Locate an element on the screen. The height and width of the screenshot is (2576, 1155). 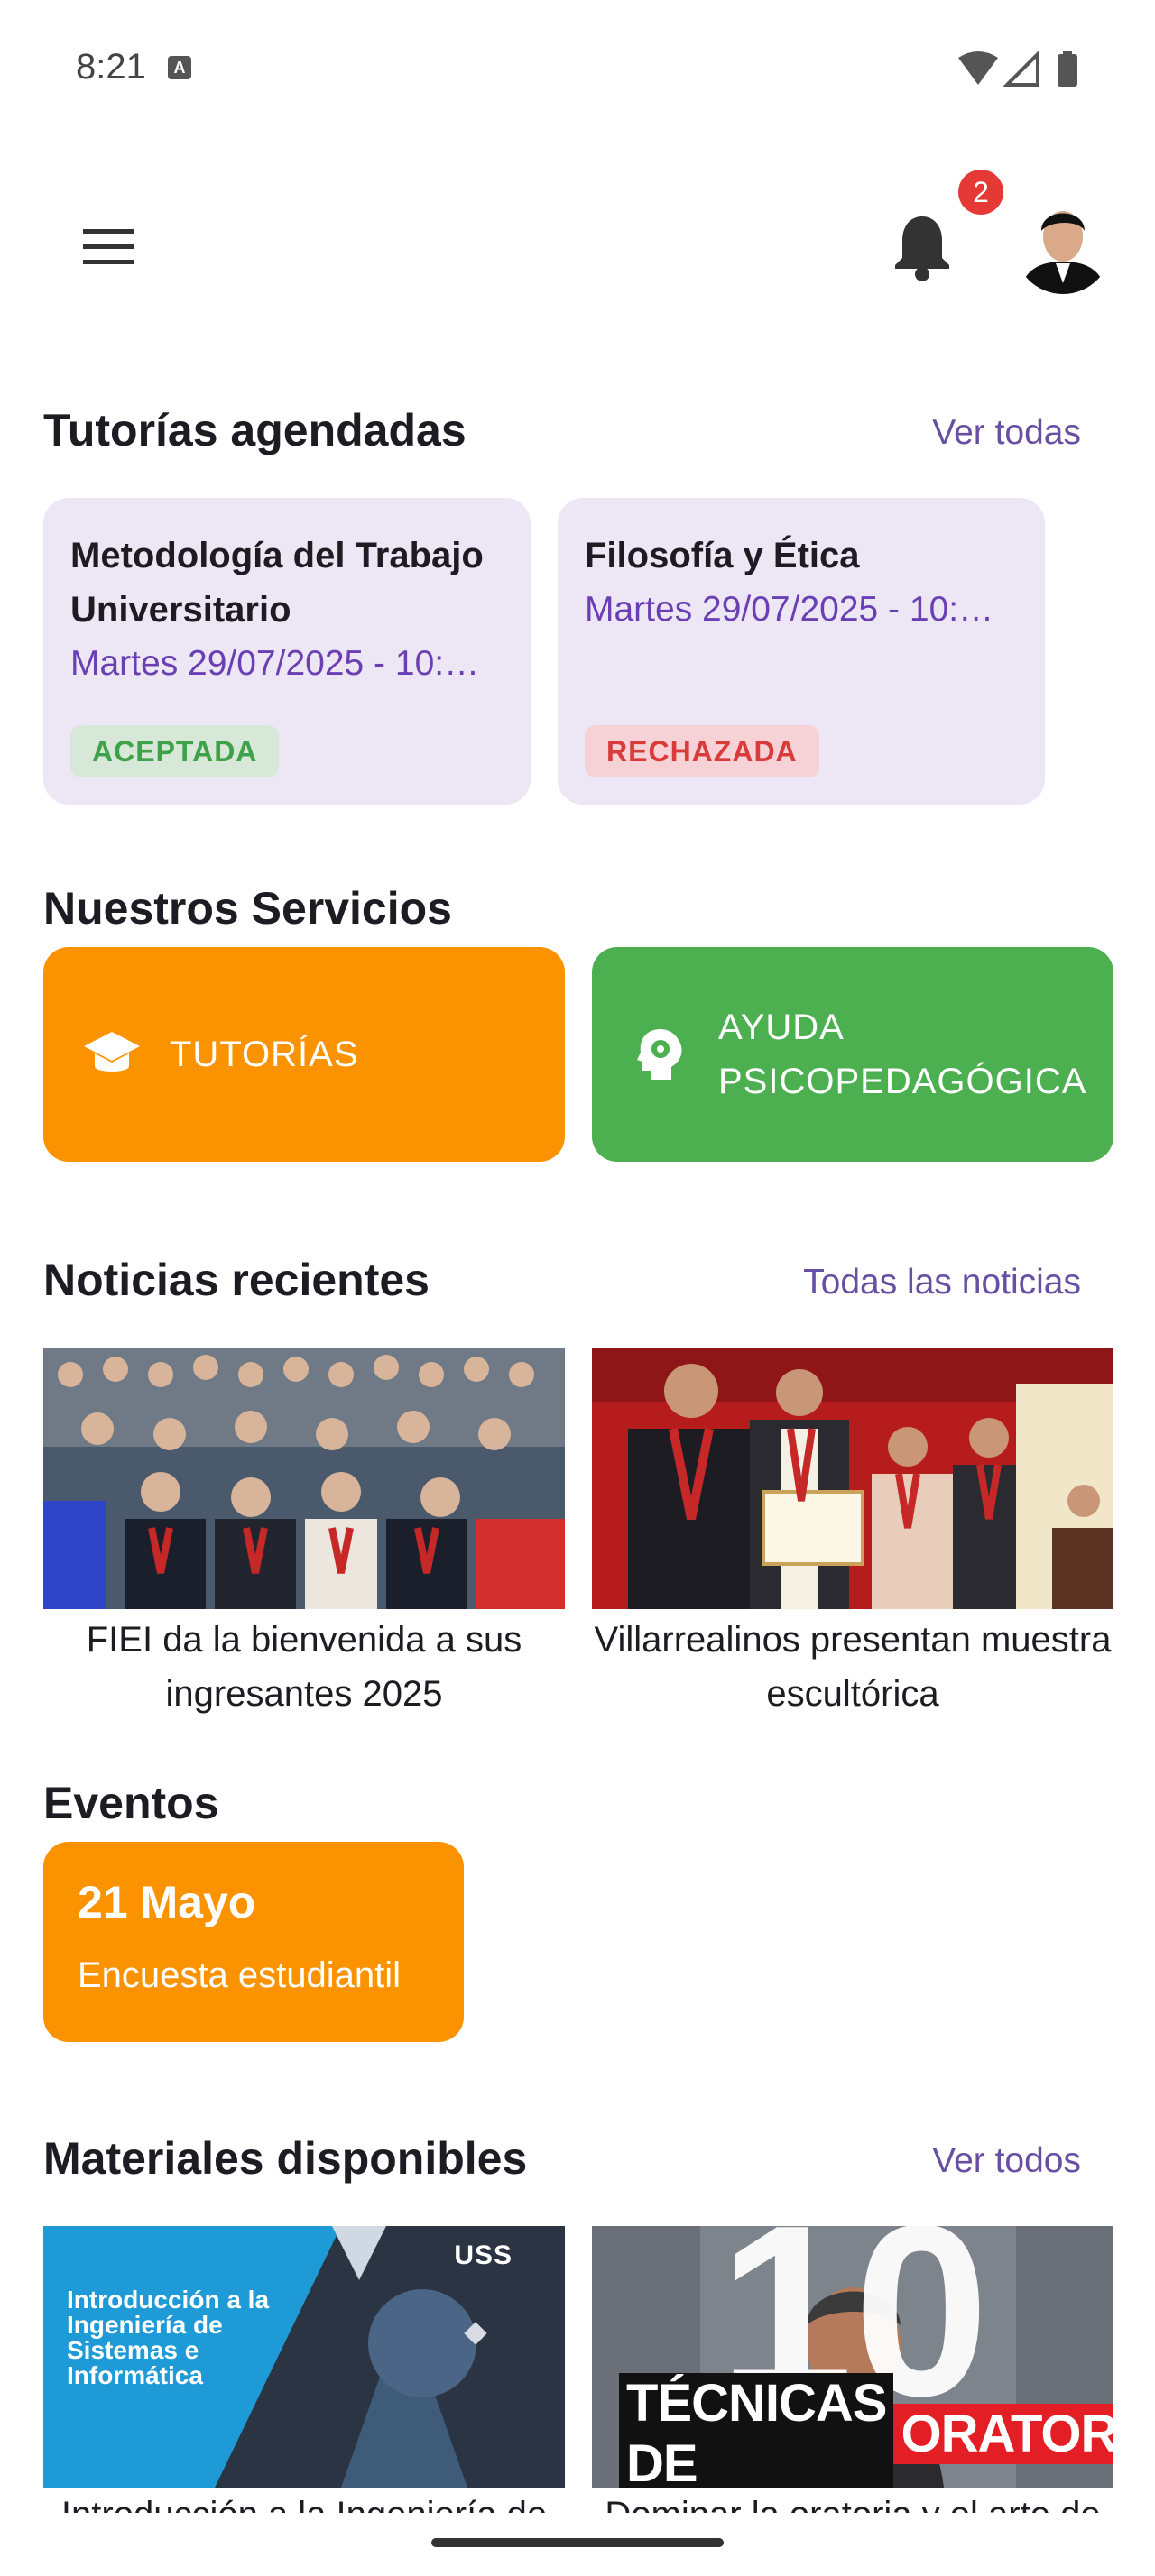
service-tutorias-button: TUTORÍAS is located at coordinates (304, 1054).